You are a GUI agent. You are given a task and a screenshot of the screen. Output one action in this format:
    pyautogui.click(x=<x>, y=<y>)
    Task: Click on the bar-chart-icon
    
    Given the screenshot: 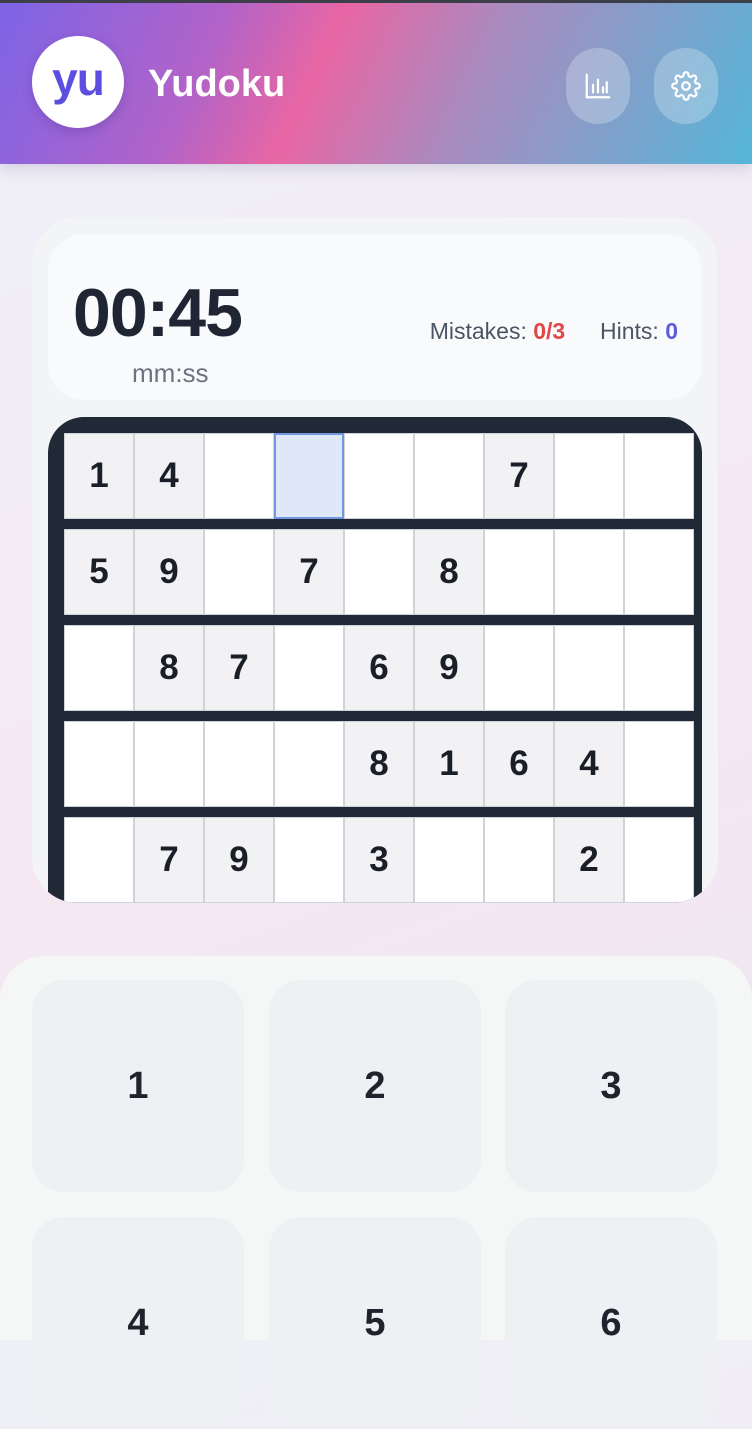 What is the action you would take?
    pyautogui.click(x=598, y=86)
    